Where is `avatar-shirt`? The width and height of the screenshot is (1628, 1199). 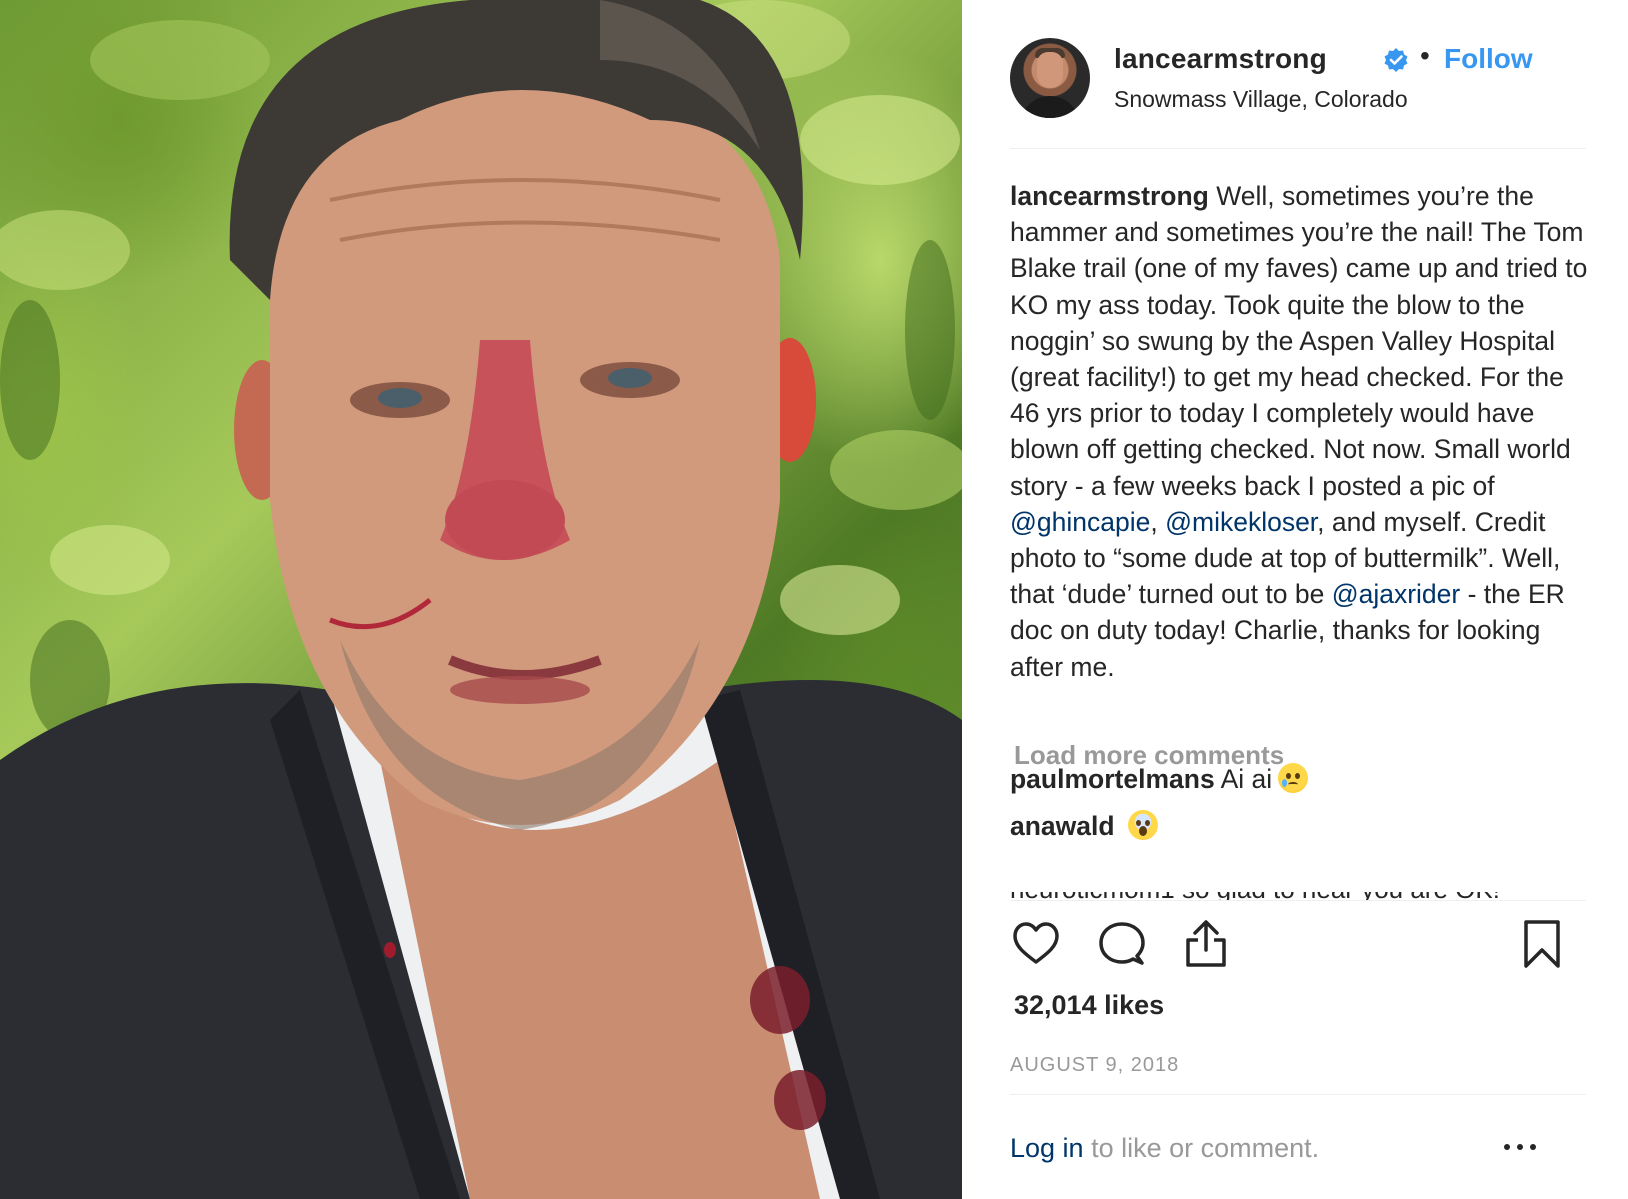 avatar-shirt is located at coordinates (1050, 107).